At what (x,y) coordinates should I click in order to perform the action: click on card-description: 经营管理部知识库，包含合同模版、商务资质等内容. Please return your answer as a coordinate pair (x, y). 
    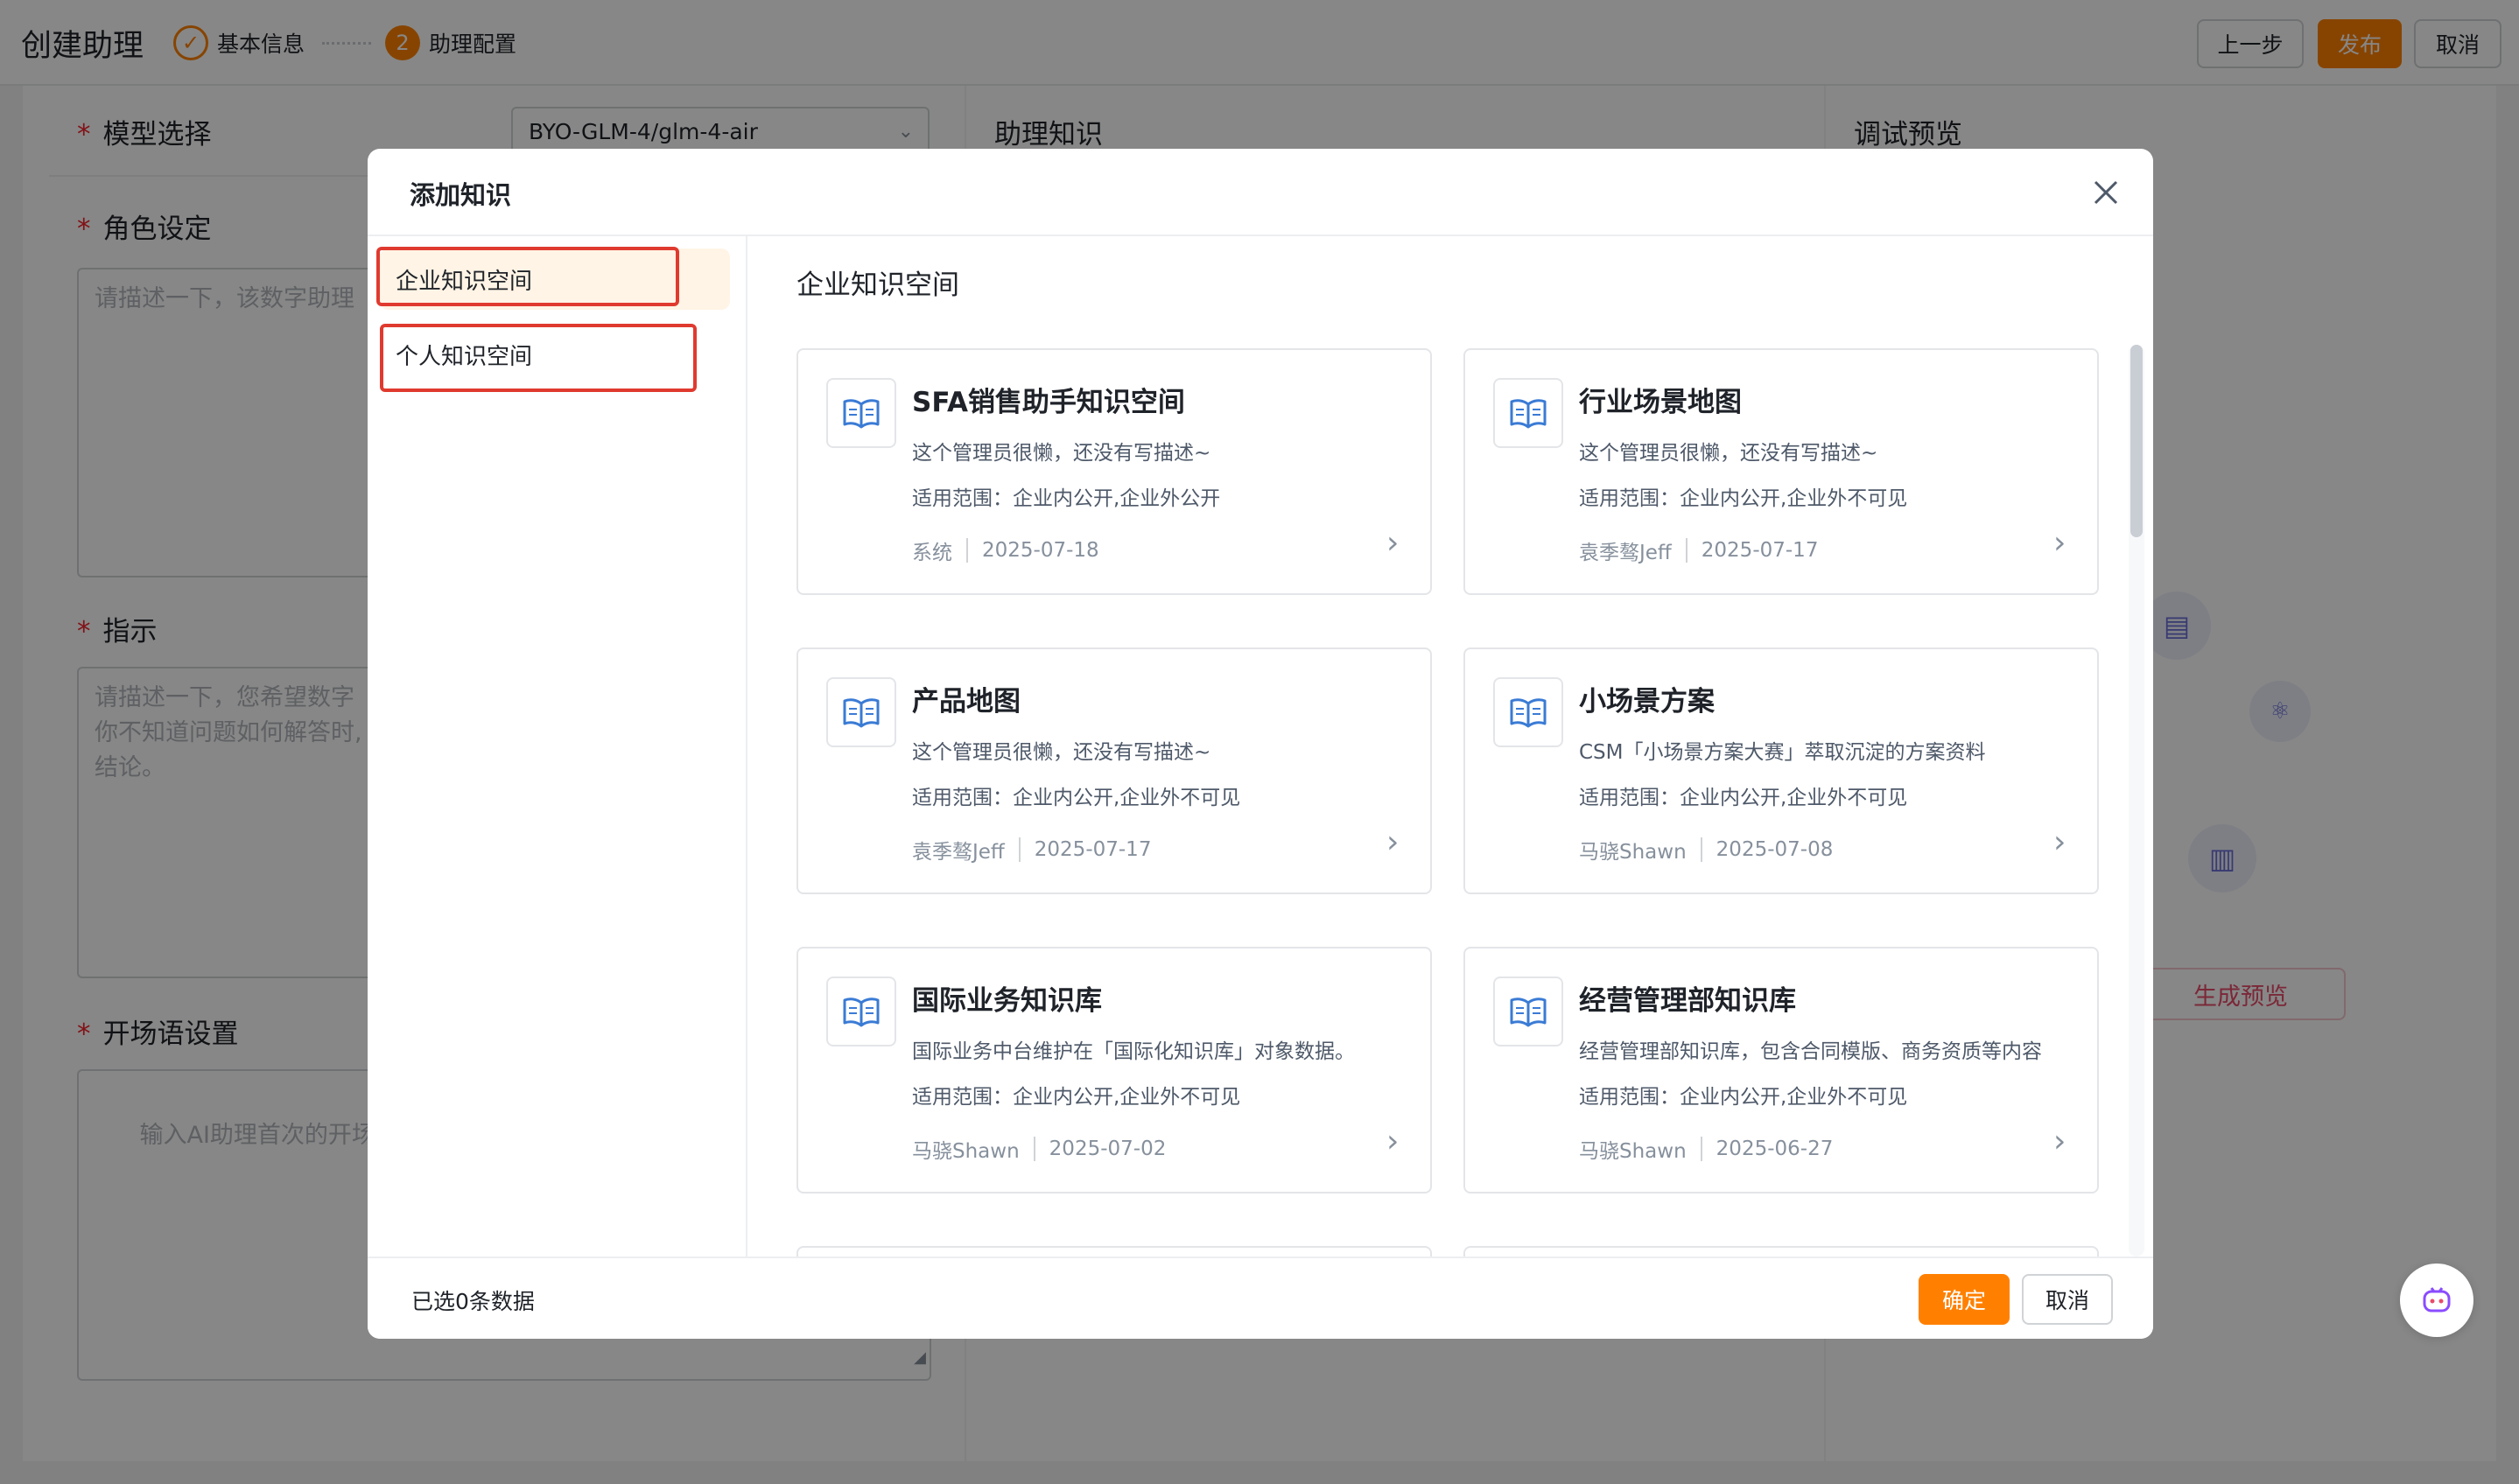
    Looking at the image, I should click on (1810, 1051).